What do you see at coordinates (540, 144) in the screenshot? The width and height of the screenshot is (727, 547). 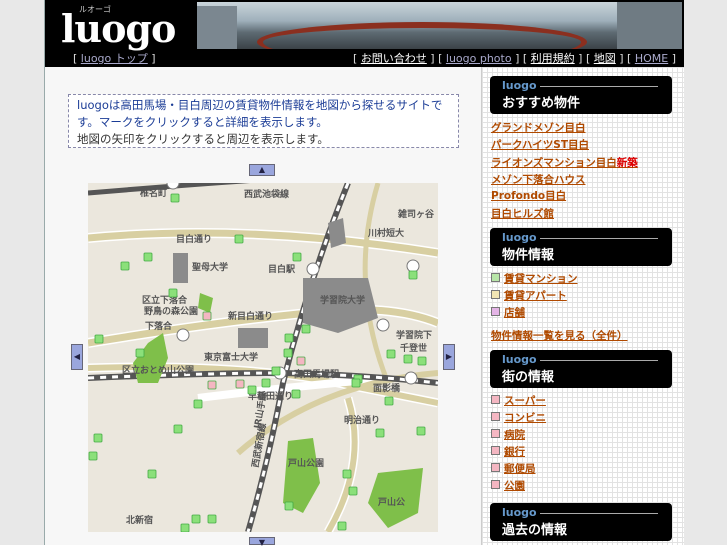 I see `recommend-link: パークハイツST目白` at bounding box center [540, 144].